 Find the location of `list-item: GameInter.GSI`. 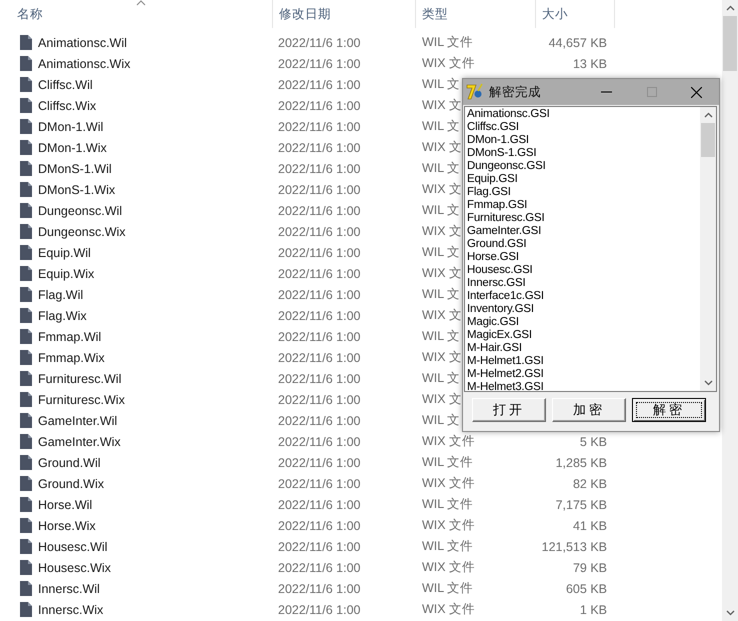

list-item: GameInter.GSI is located at coordinates (583, 231).